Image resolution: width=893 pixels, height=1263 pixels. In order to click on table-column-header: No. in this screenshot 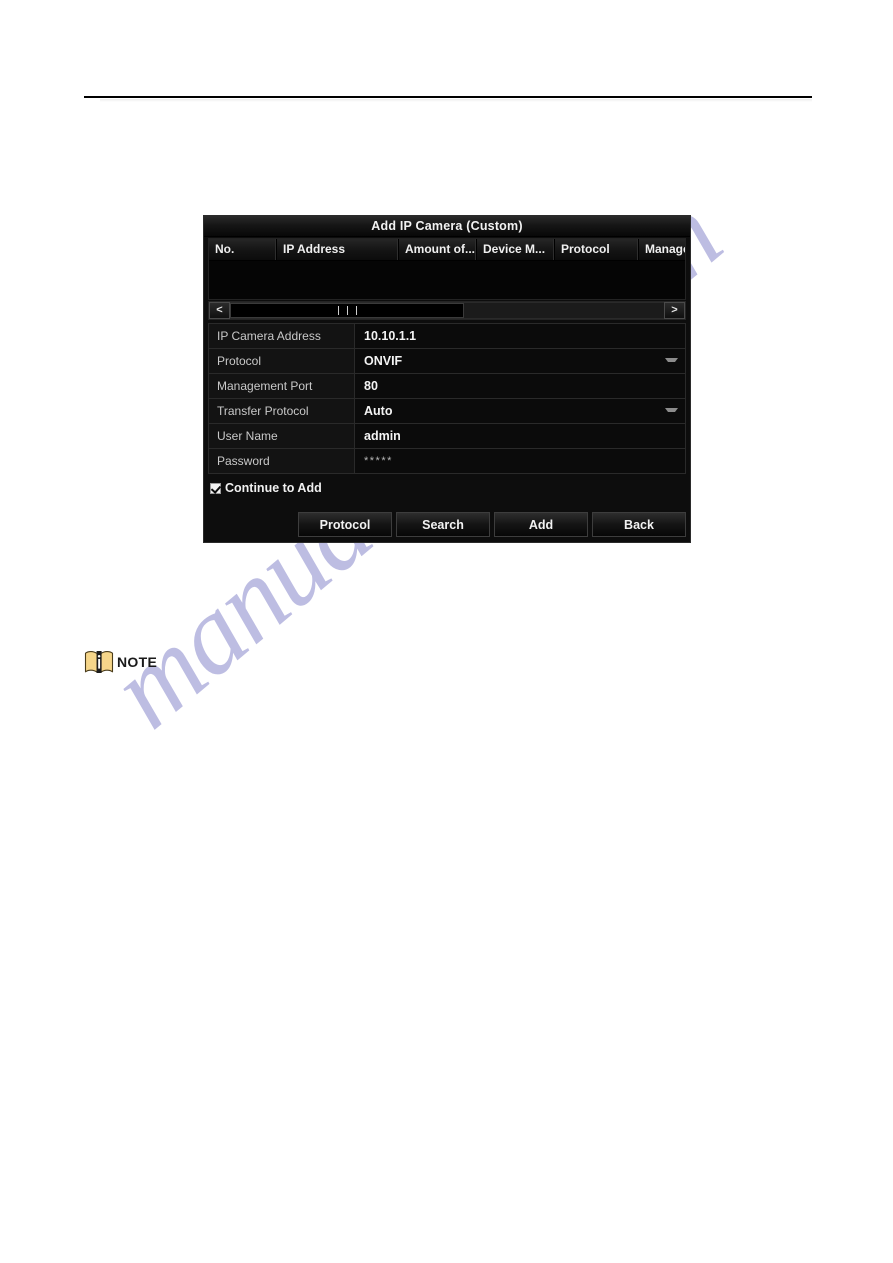, I will do `click(243, 249)`.